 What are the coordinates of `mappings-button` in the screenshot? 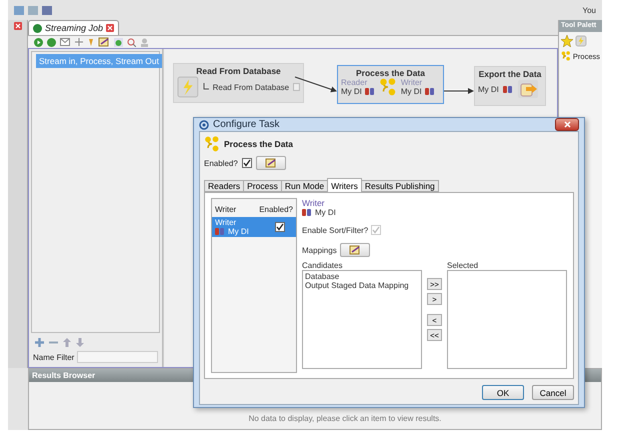 It's located at (355, 250).